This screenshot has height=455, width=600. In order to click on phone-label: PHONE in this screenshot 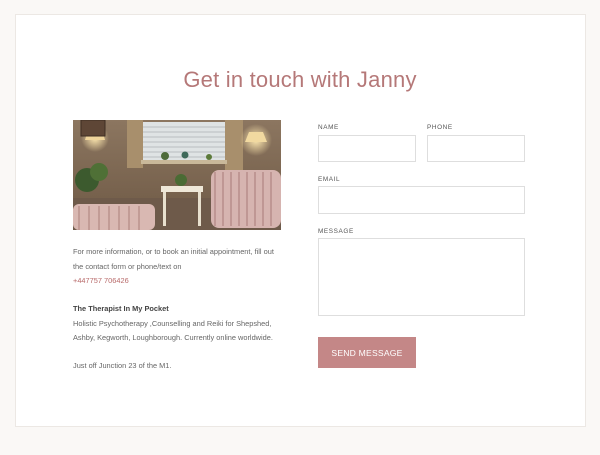, I will do `click(440, 127)`.